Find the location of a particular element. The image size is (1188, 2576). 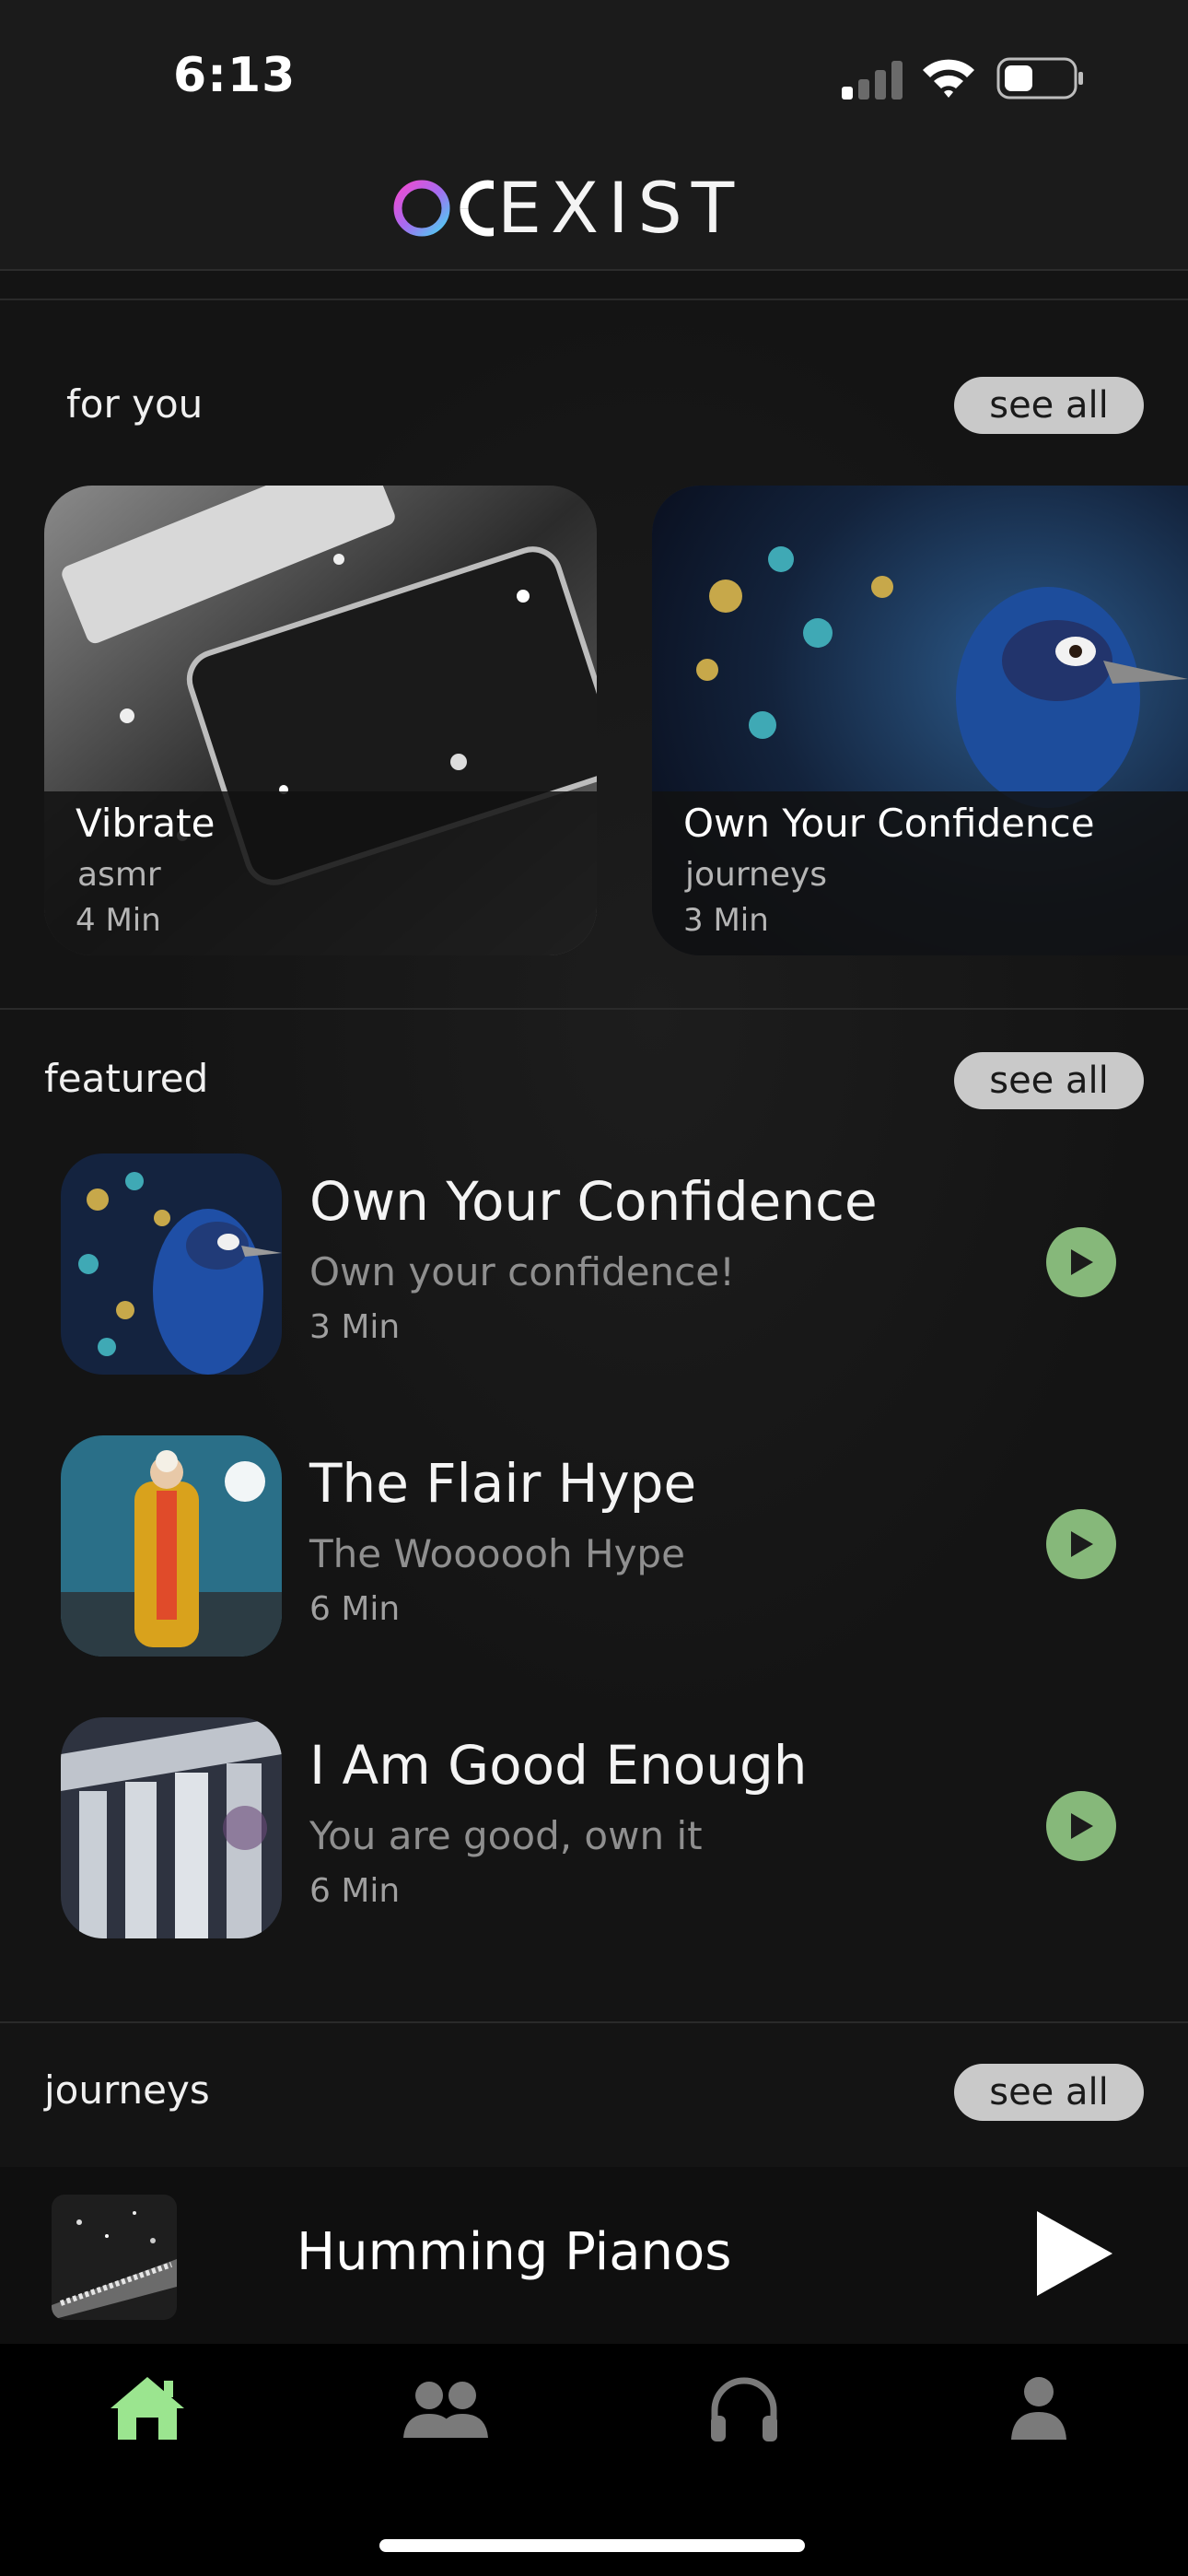

featured-item-title: I Am Good Enough is located at coordinates (558, 1765).